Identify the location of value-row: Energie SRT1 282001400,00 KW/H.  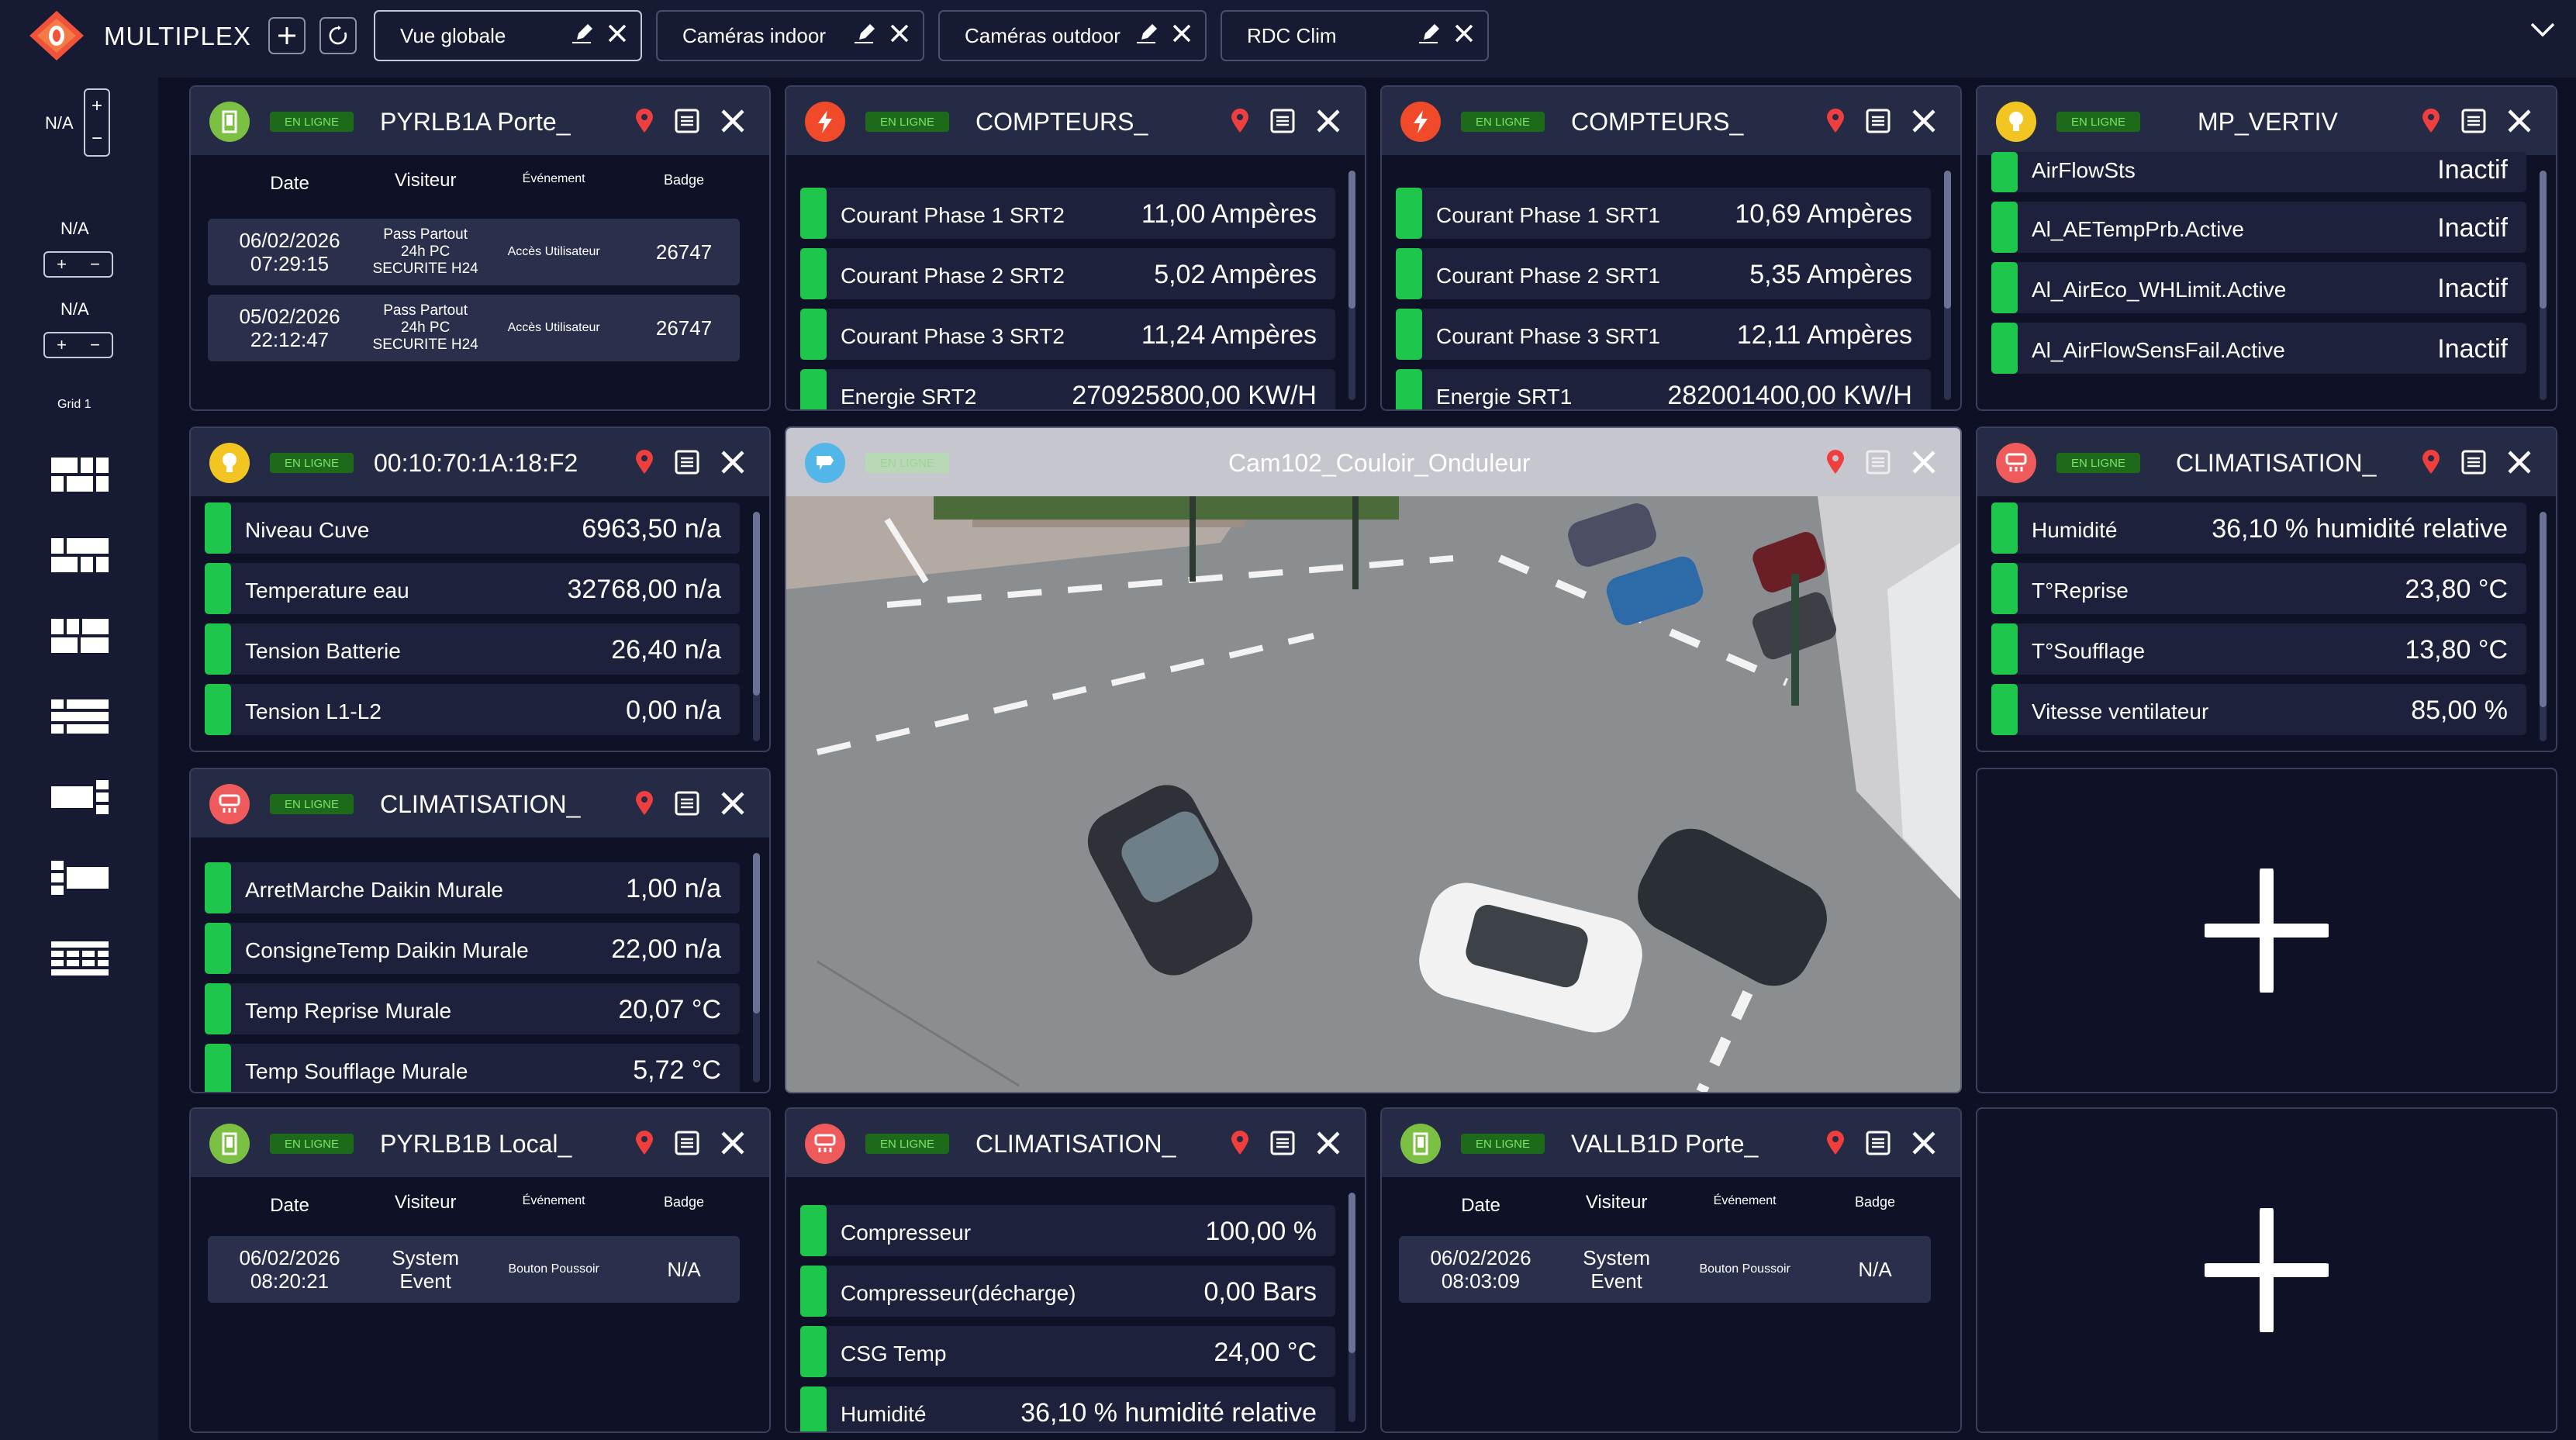
(1663, 389).